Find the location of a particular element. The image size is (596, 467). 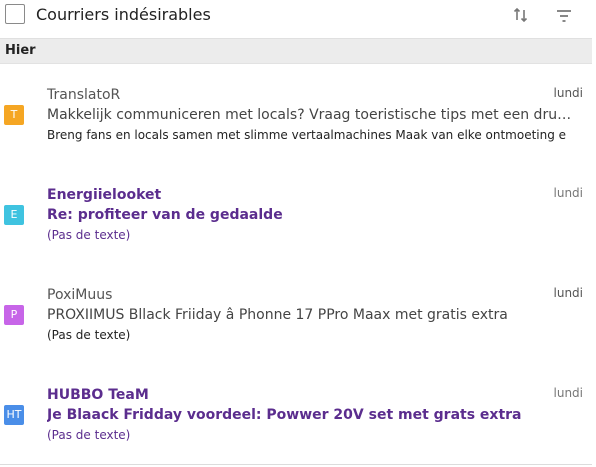

sort-arrows-icon is located at coordinates (521, 15).